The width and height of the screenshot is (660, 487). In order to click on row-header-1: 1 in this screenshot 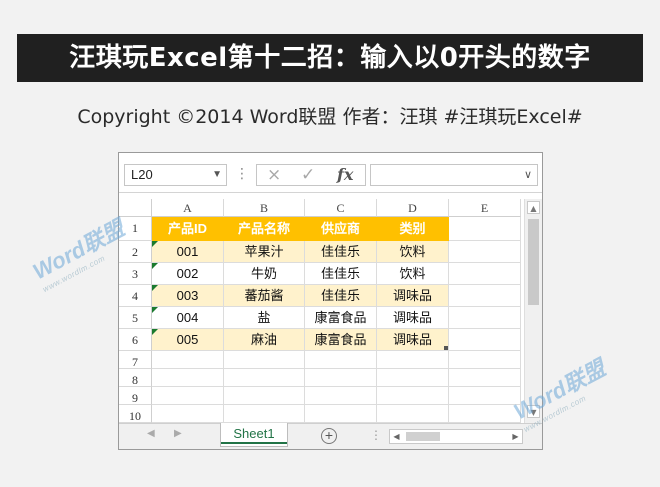, I will do `click(135, 229)`.